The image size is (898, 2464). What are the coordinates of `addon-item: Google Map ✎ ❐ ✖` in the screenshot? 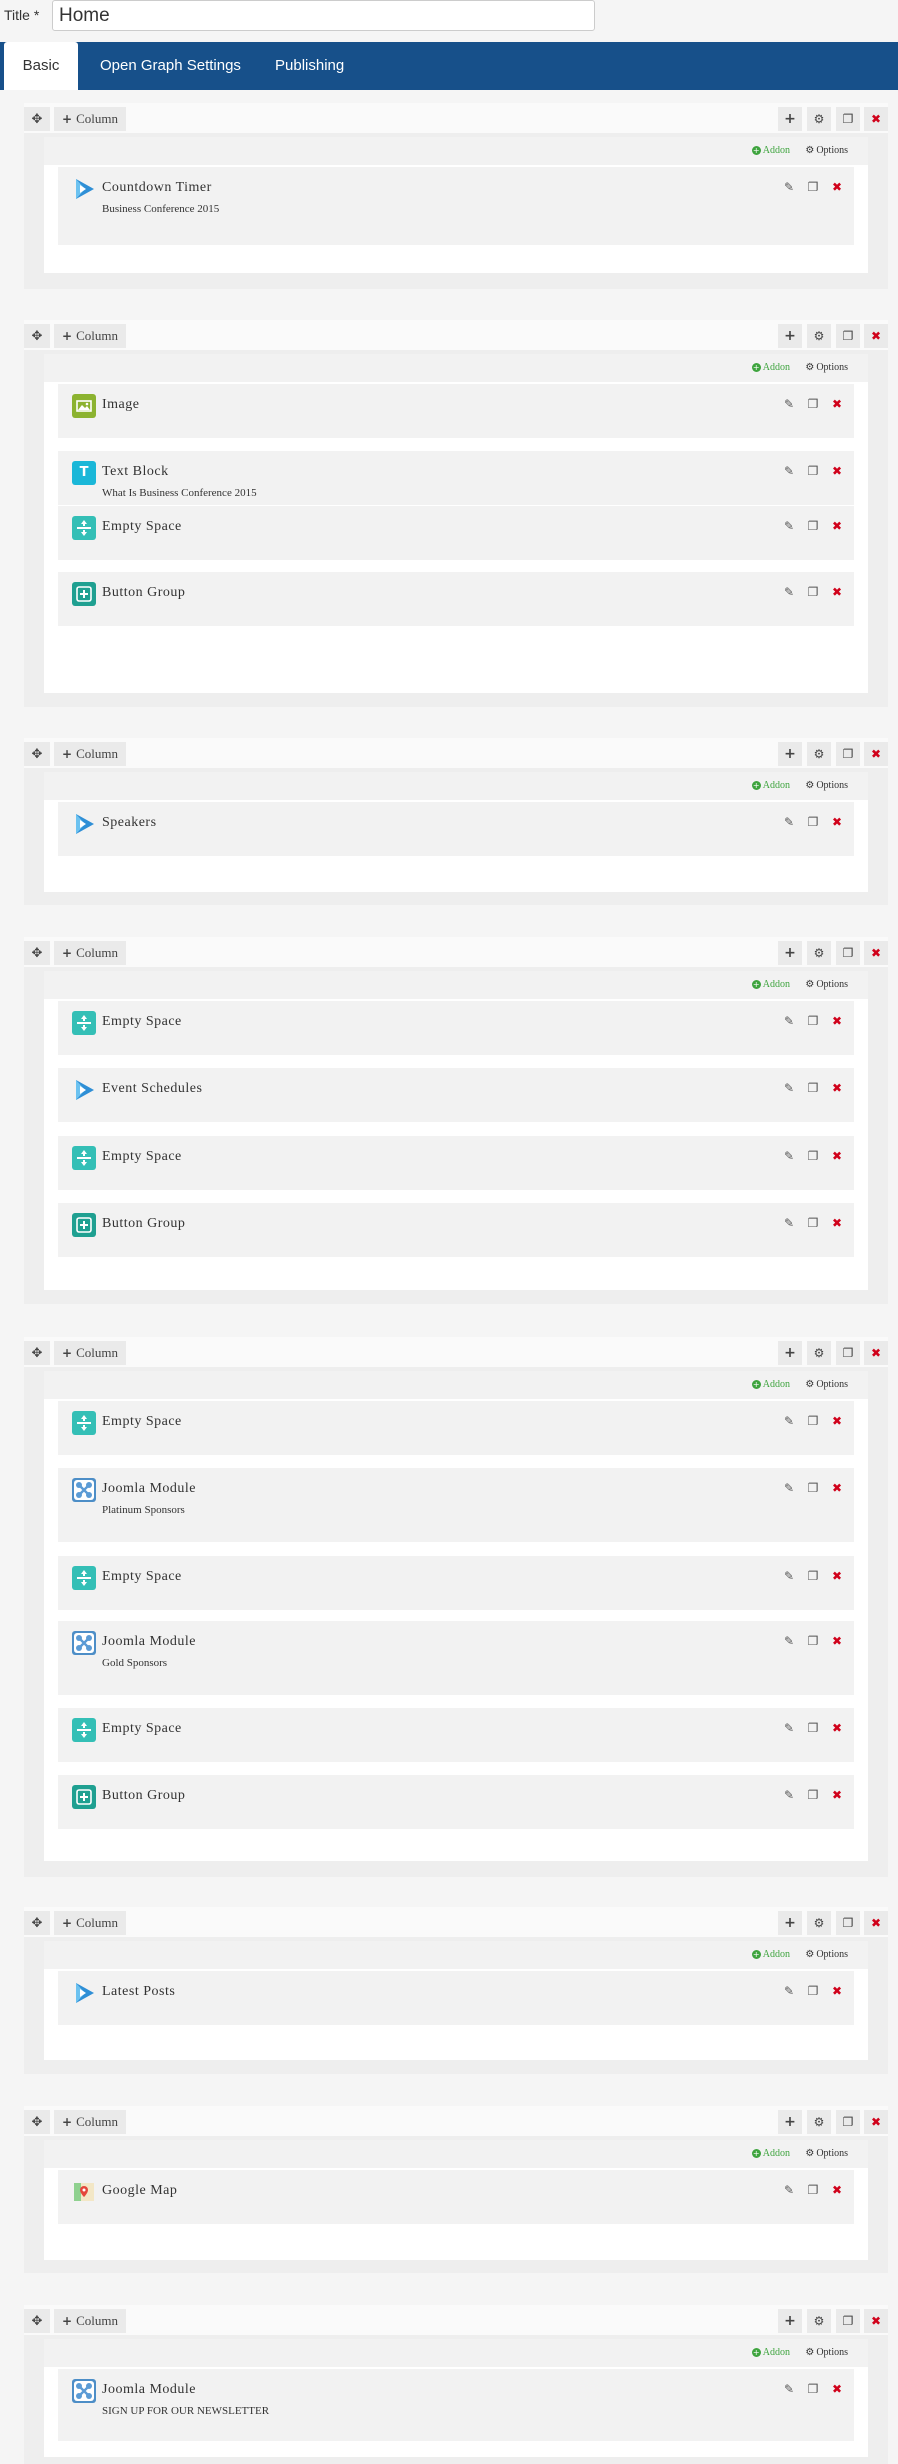 It's located at (456, 2197).